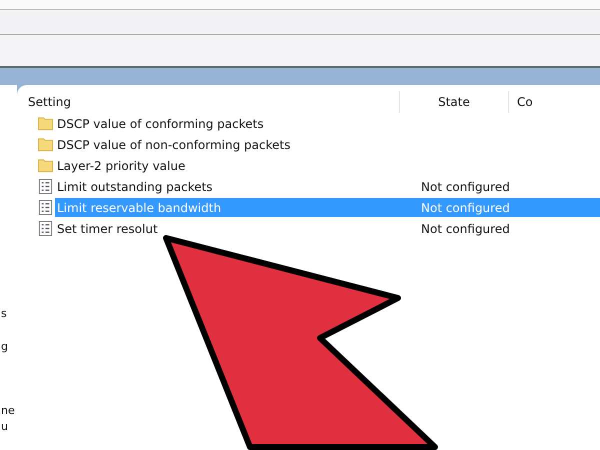 The image size is (600, 450). I want to click on list-row: DSCP value of non-conforming packets, so click(327, 144).